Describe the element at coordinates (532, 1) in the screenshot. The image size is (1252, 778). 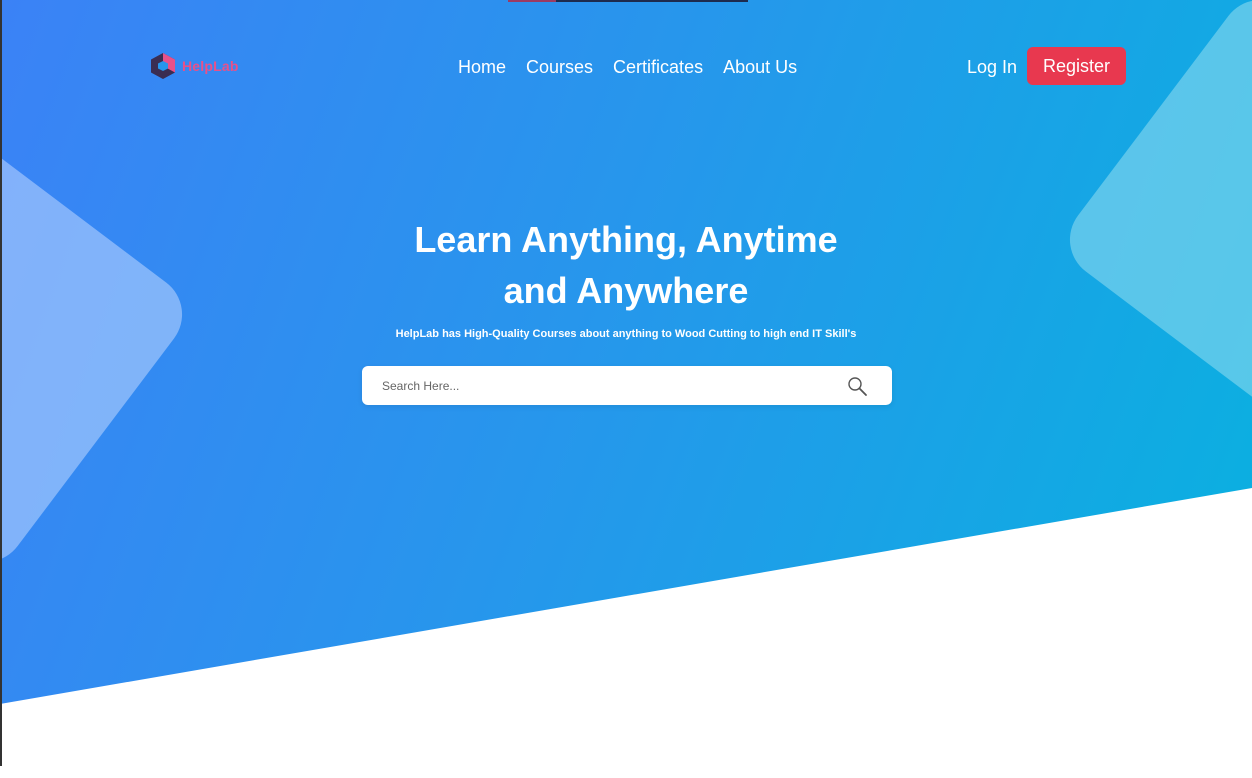
I see `top-indicator-accent` at that location.